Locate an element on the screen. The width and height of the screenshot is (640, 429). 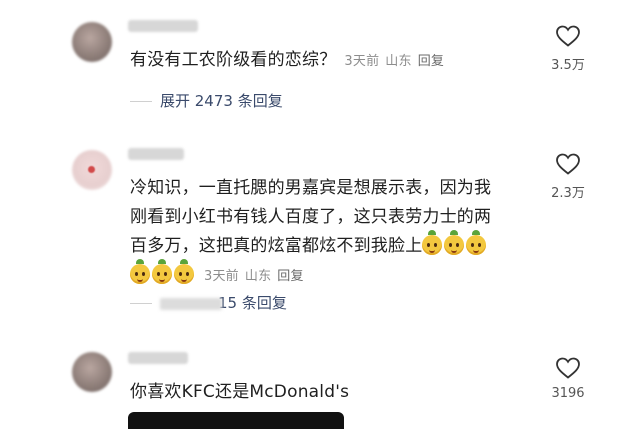
expand-replies-label: 展开 2473 条回复 is located at coordinates (221, 101).